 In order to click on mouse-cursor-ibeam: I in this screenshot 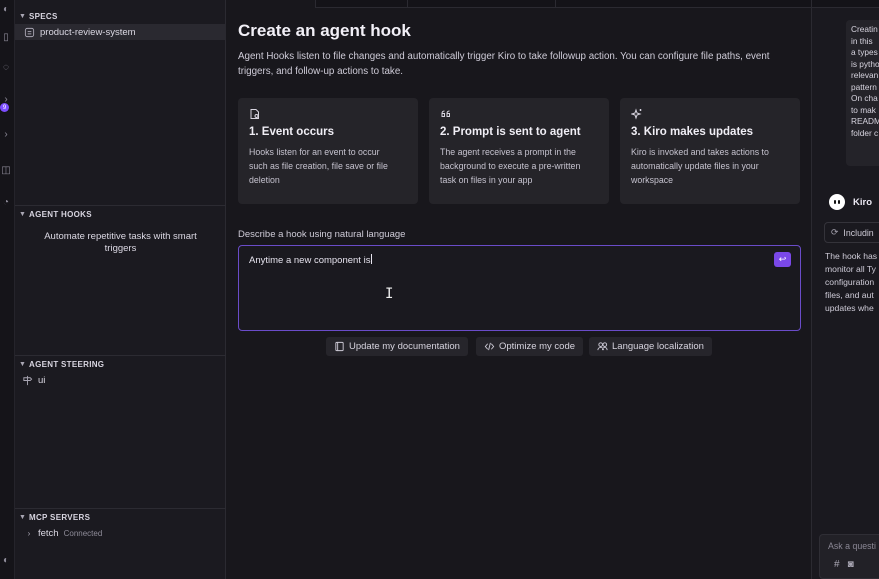, I will do `click(389, 294)`.